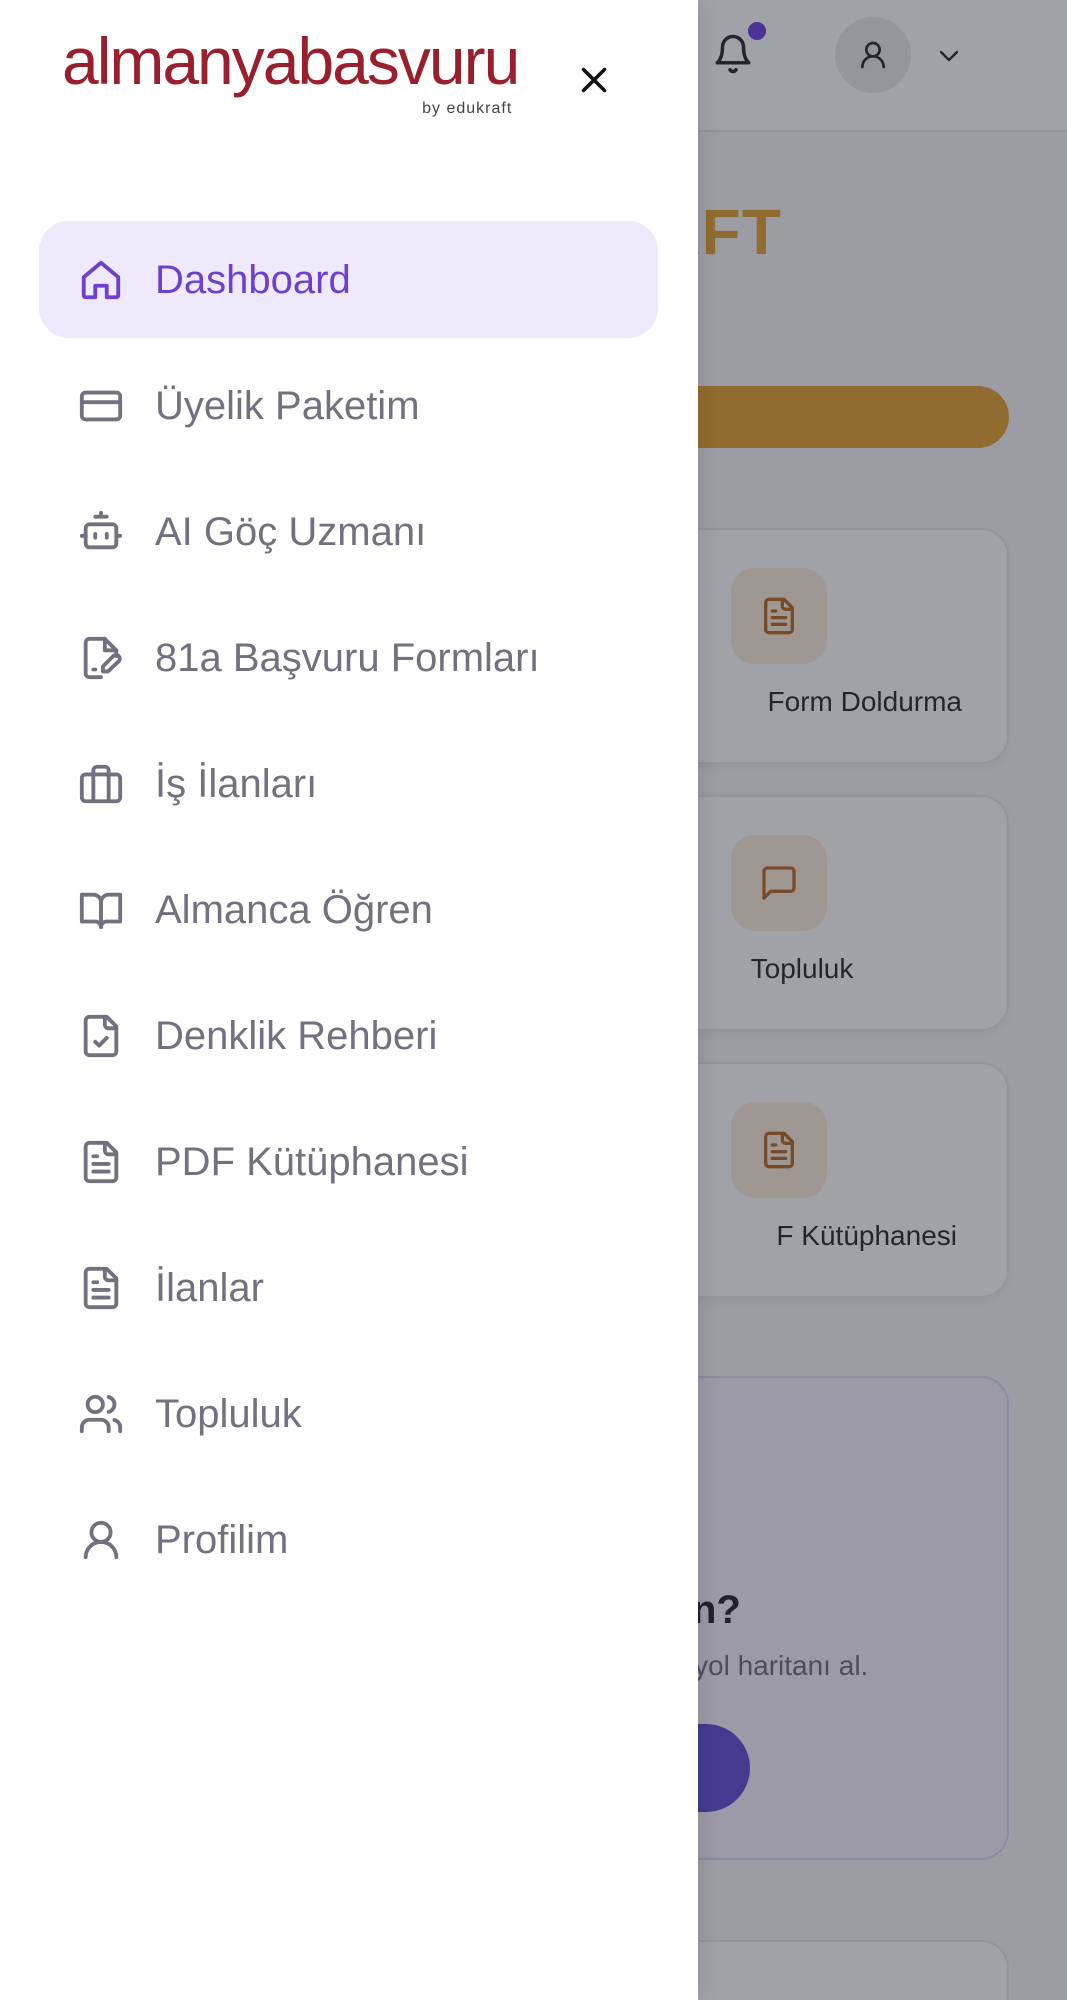 The image size is (1067, 2000). I want to click on logo: almanyabasvuru by edukraft, so click(291, 71).